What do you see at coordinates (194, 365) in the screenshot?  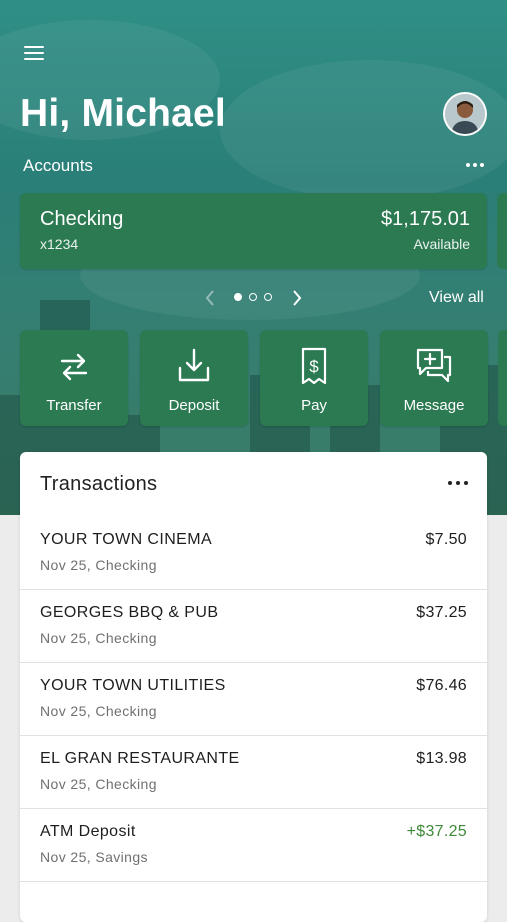 I see `download-tray-icon` at bounding box center [194, 365].